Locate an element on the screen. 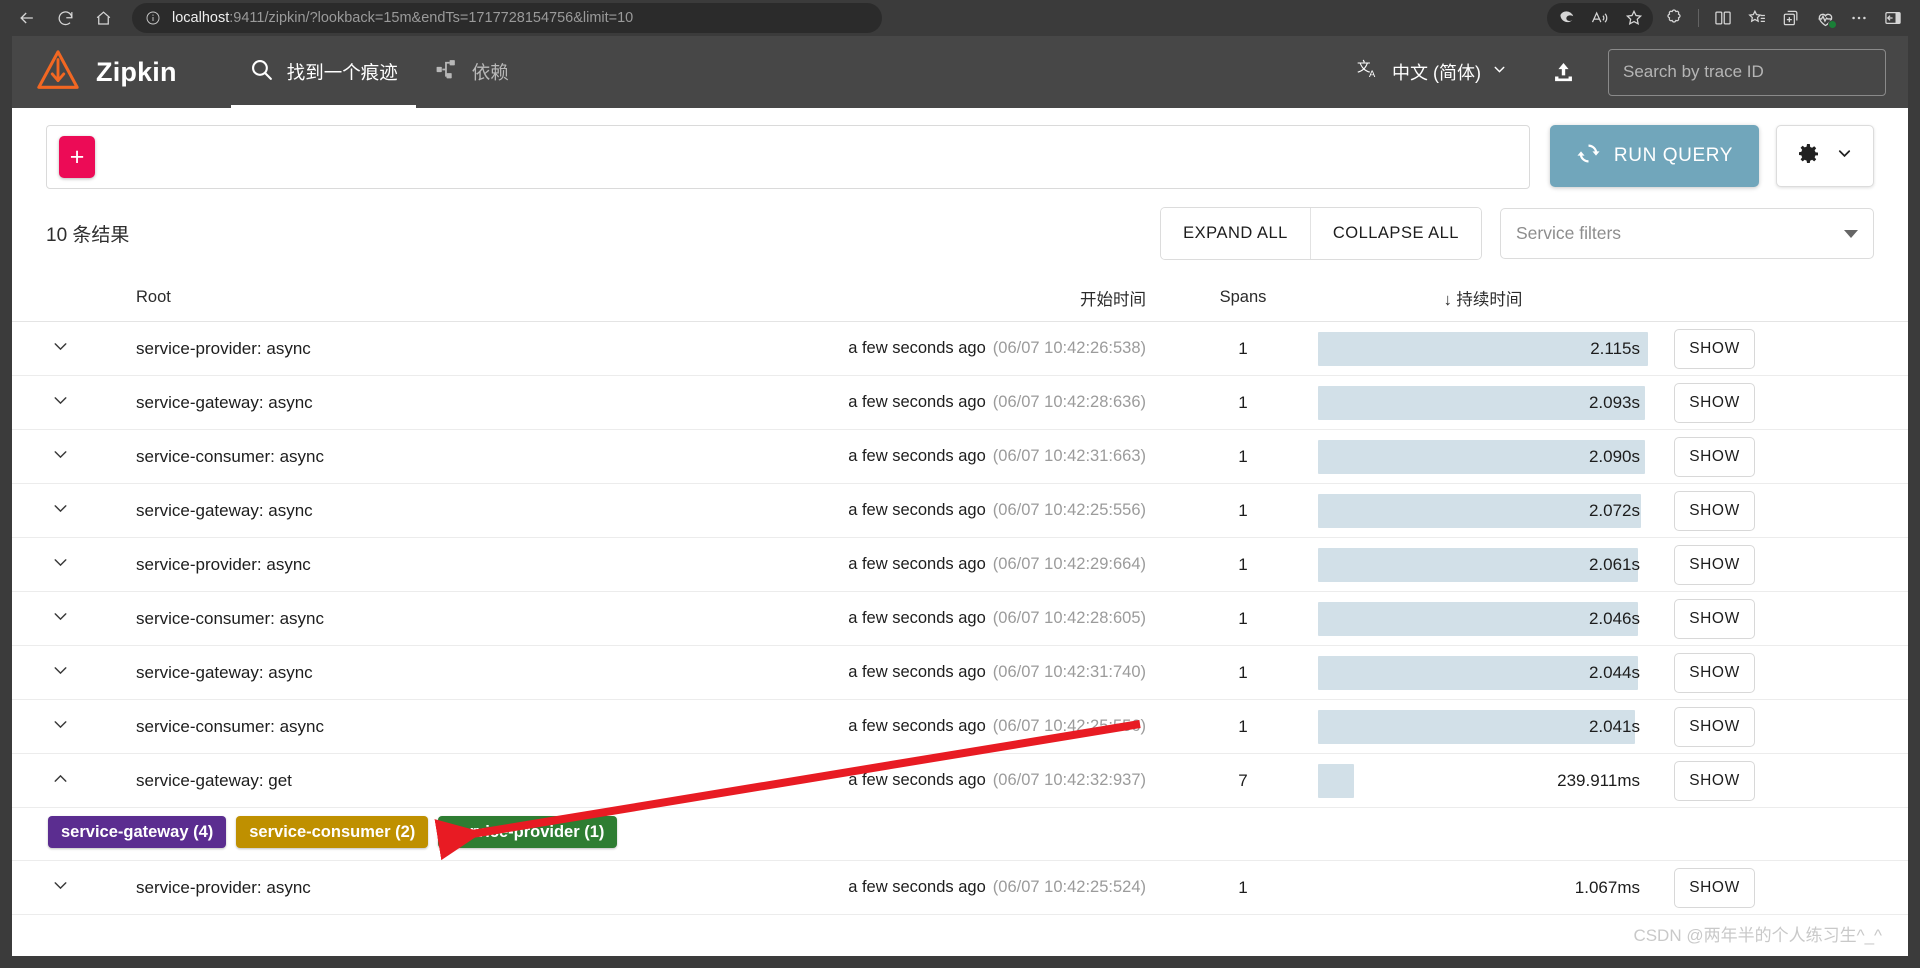  edge-copilot-icon is located at coordinates (1566, 18).